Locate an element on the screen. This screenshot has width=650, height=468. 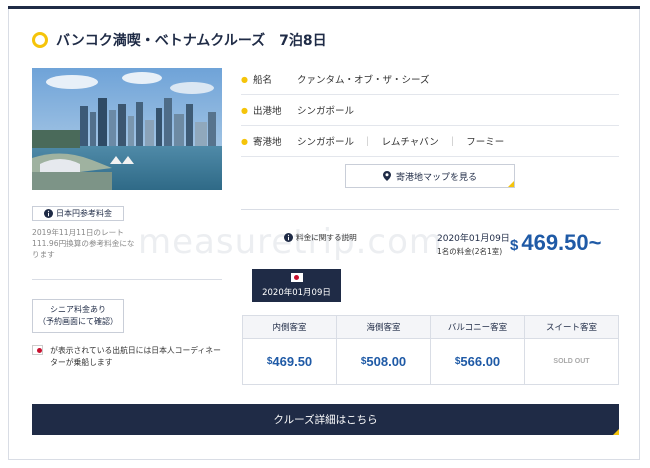
departure-value: シンガポール is located at coordinates (326, 111).